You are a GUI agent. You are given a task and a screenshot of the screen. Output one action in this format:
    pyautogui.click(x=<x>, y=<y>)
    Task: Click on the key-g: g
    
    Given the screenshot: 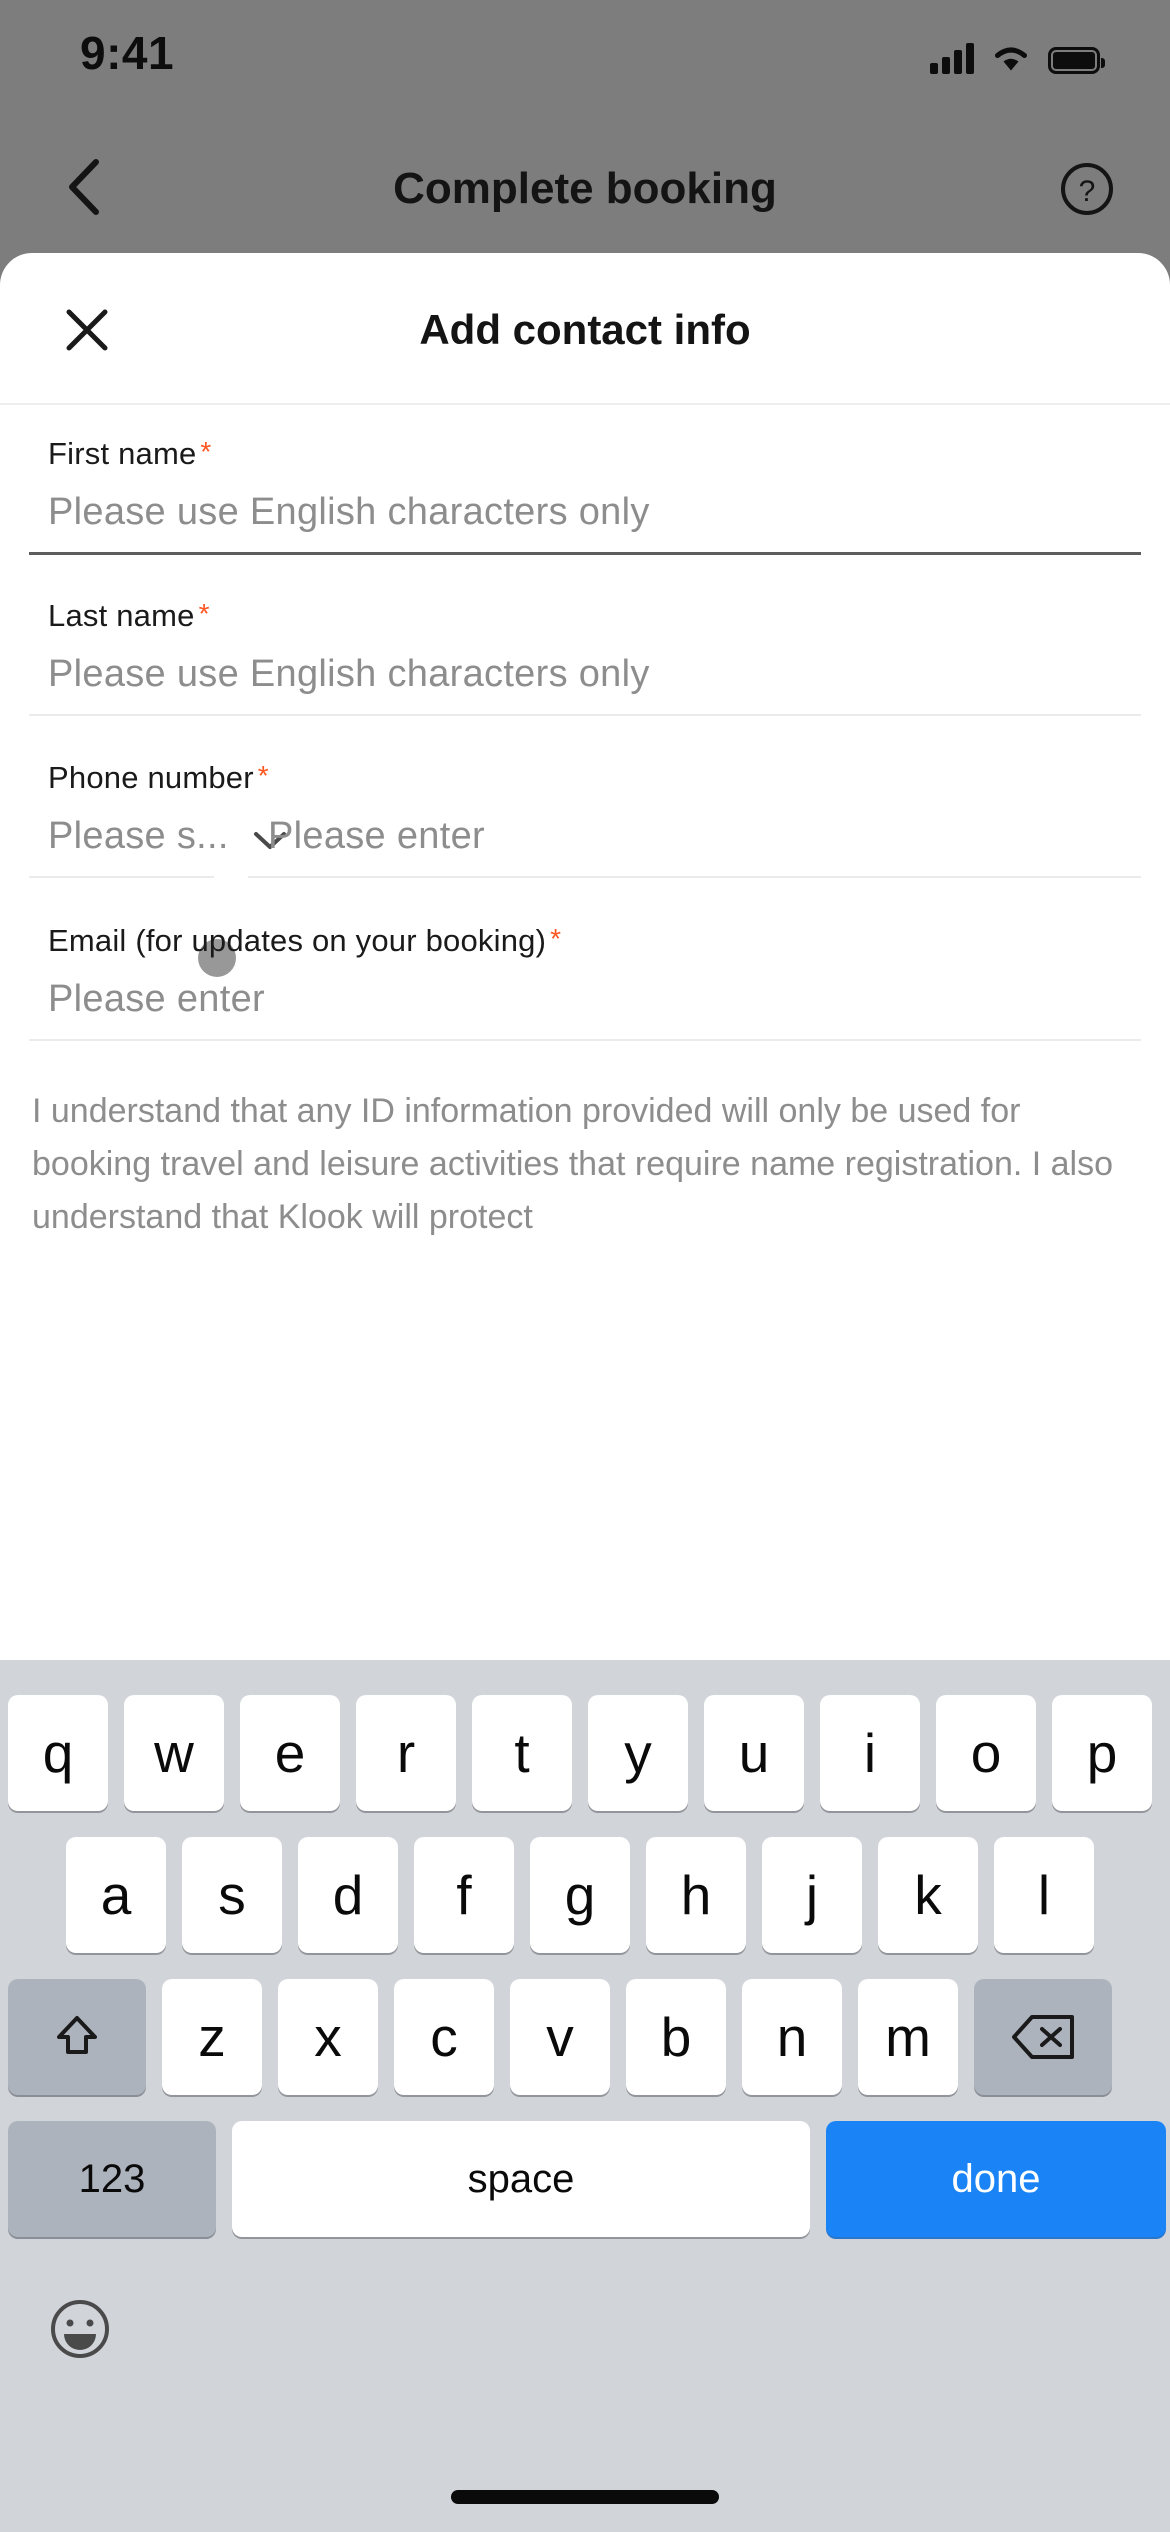 What is the action you would take?
    pyautogui.click(x=580, y=1895)
    